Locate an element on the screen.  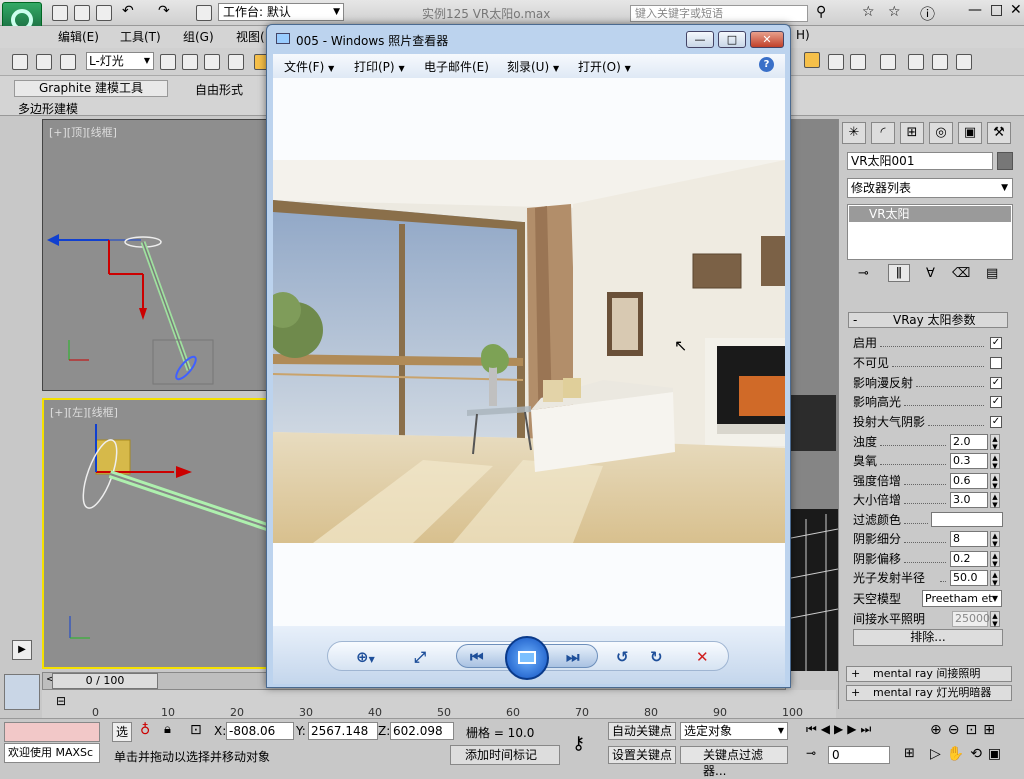
sky-model-dropdown: Preetham et ▼ is located at coordinates (962, 598).